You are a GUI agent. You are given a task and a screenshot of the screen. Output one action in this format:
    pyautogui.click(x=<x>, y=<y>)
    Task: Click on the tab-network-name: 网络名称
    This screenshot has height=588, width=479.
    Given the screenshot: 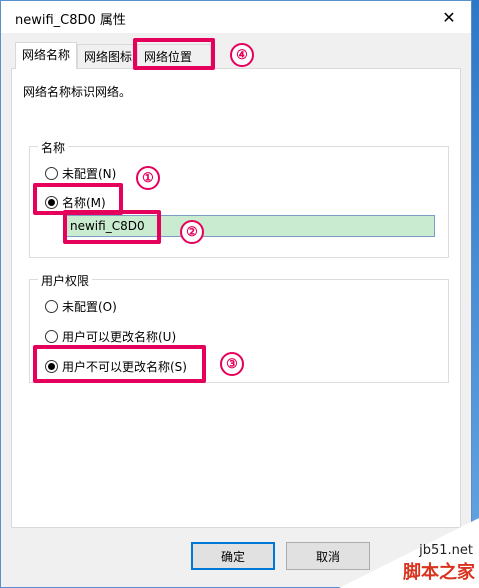 What is the action you would take?
    pyautogui.click(x=46, y=55)
    